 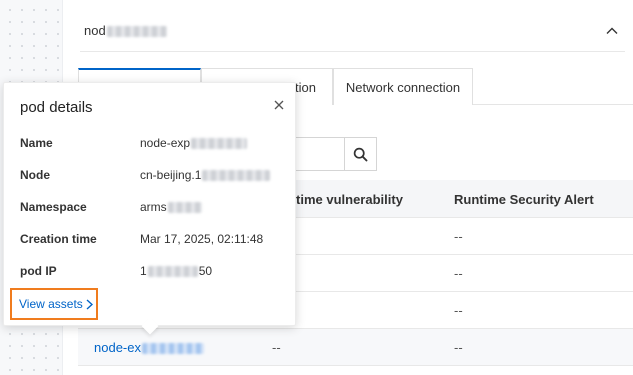 I want to click on field-label-pod-ip: pod IP, so click(x=38, y=271).